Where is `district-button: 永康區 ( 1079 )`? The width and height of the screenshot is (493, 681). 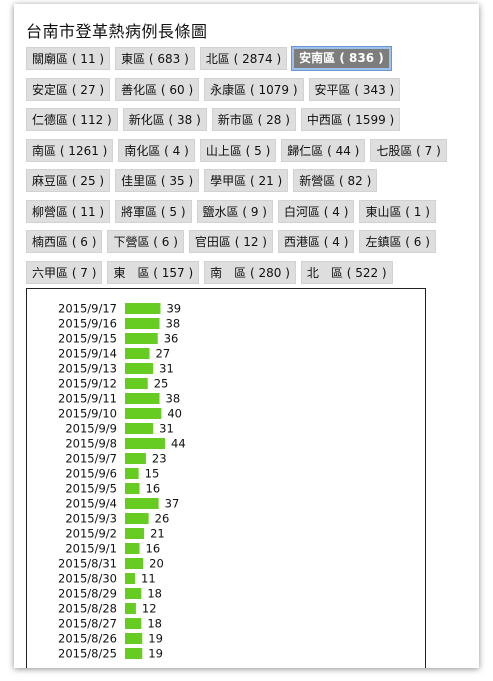 district-button: 永康區 ( 1079 ) is located at coordinates (254, 89).